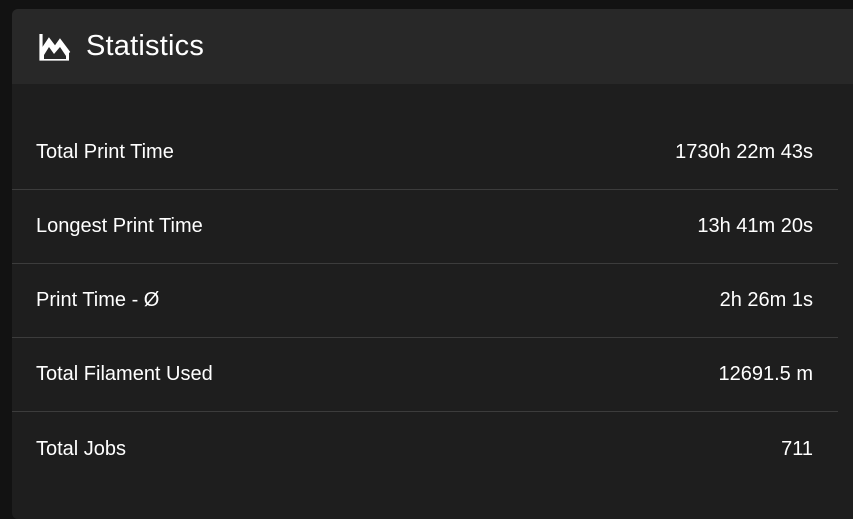 Image resolution: width=853 pixels, height=519 pixels. What do you see at coordinates (119, 226) in the screenshot?
I see `stat-label: Longest Print Time` at bounding box center [119, 226].